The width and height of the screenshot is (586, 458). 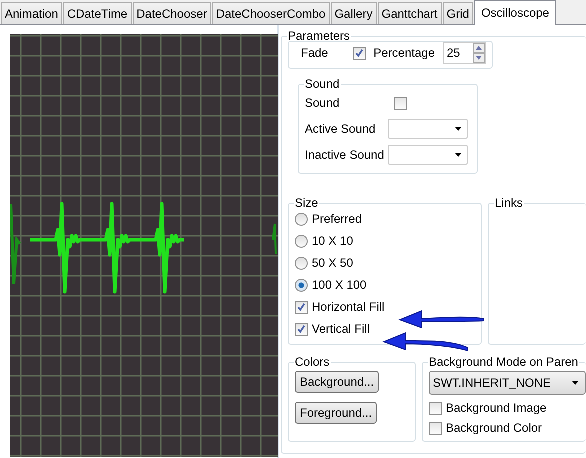 I want to click on group-title: Sound, so click(x=322, y=84).